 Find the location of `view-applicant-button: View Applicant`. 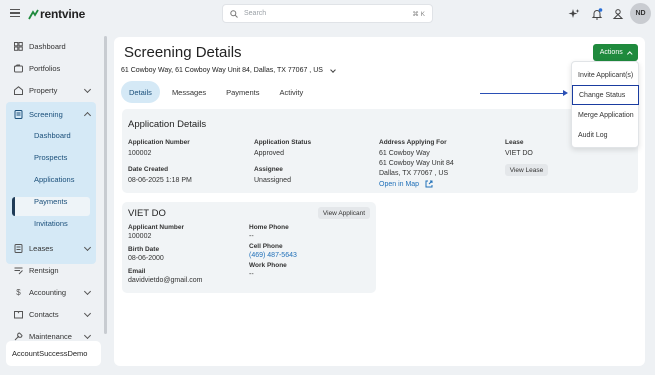

view-applicant-button: View Applicant is located at coordinates (344, 213).